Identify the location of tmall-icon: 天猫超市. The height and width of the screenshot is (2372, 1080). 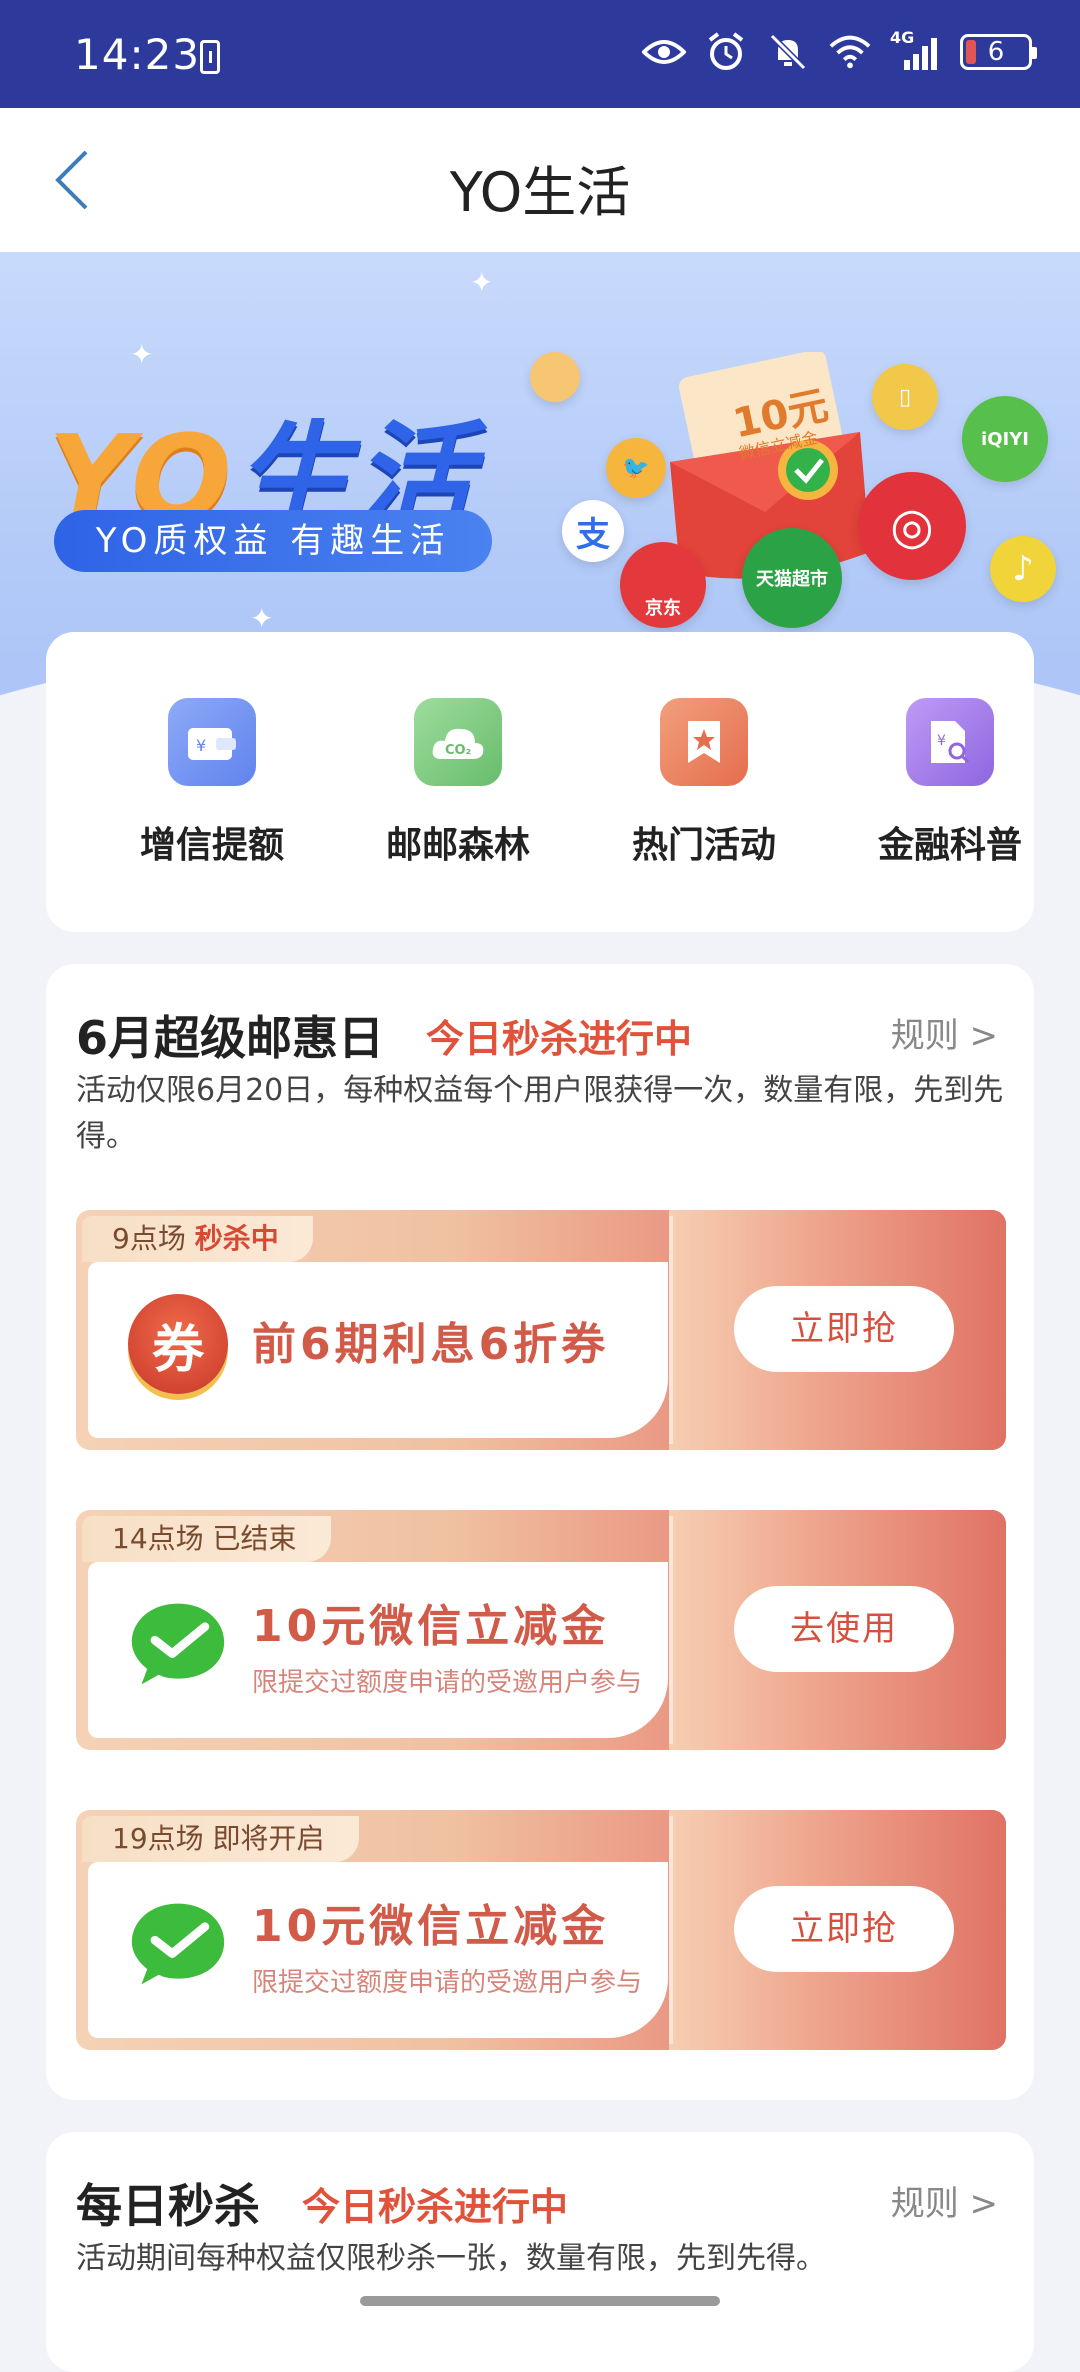
(792, 578).